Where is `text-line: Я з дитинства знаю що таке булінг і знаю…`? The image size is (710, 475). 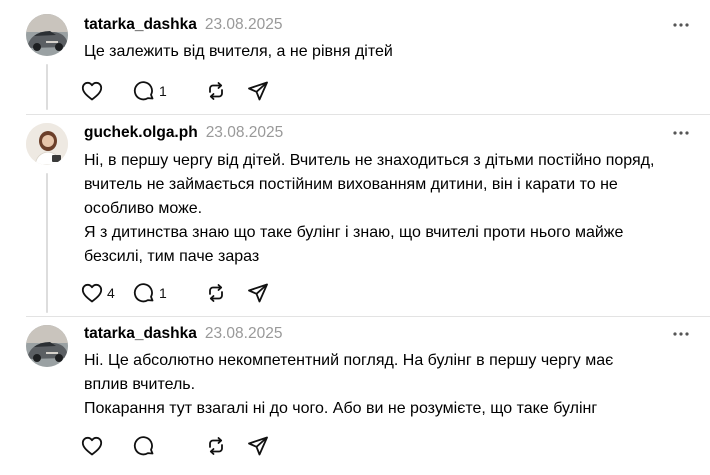 text-line: Я з дитинства знаю що таке булінг і знаю… is located at coordinates (354, 232).